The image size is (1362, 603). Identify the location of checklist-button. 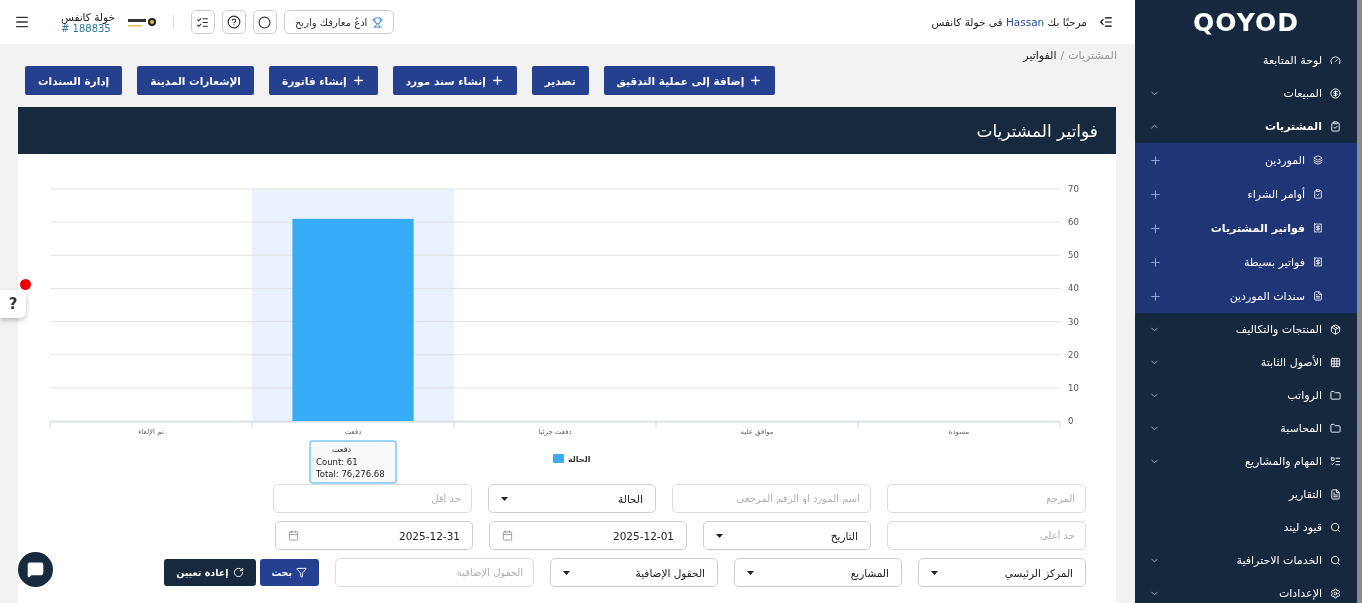
(202, 22).